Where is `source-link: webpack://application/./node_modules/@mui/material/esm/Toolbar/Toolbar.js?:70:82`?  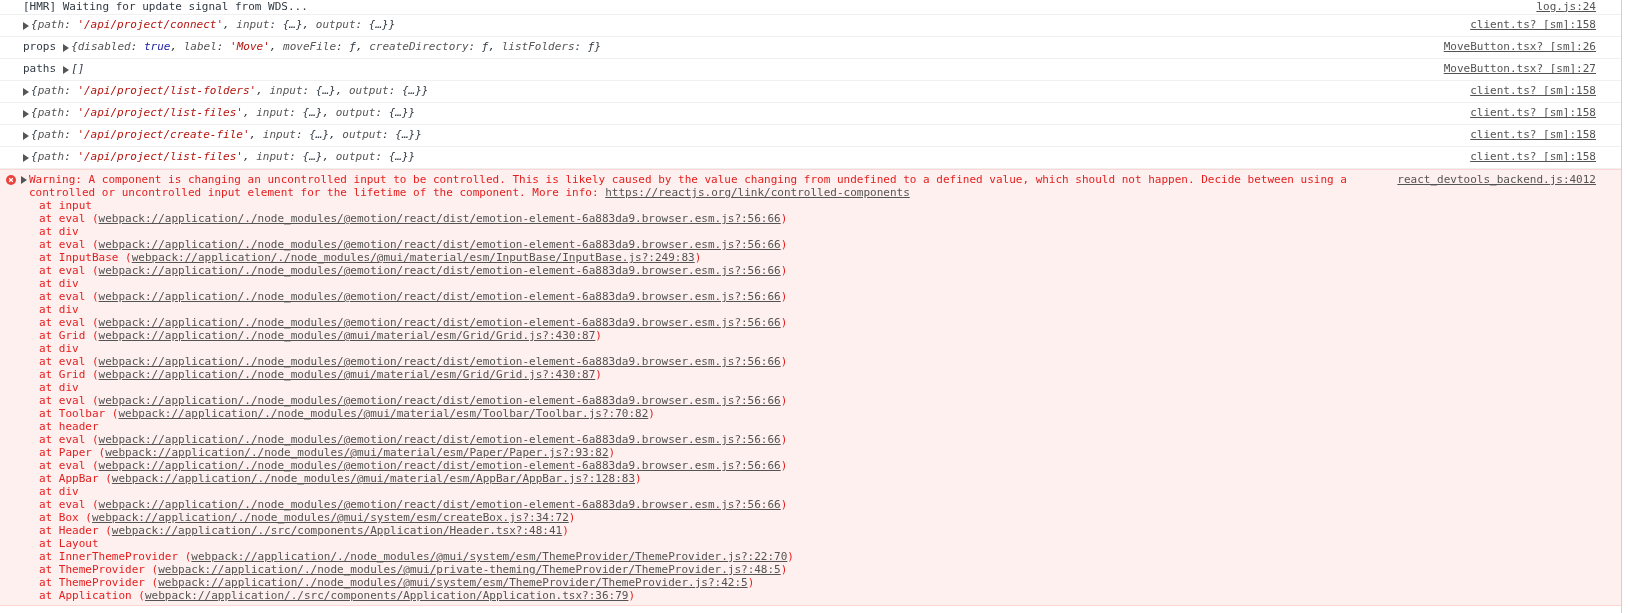 source-link: webpack://application/./node_modules/@mui/material/esm/Toolbar/Toolbar.js?:70:82 is located at coordinates (383, 413).